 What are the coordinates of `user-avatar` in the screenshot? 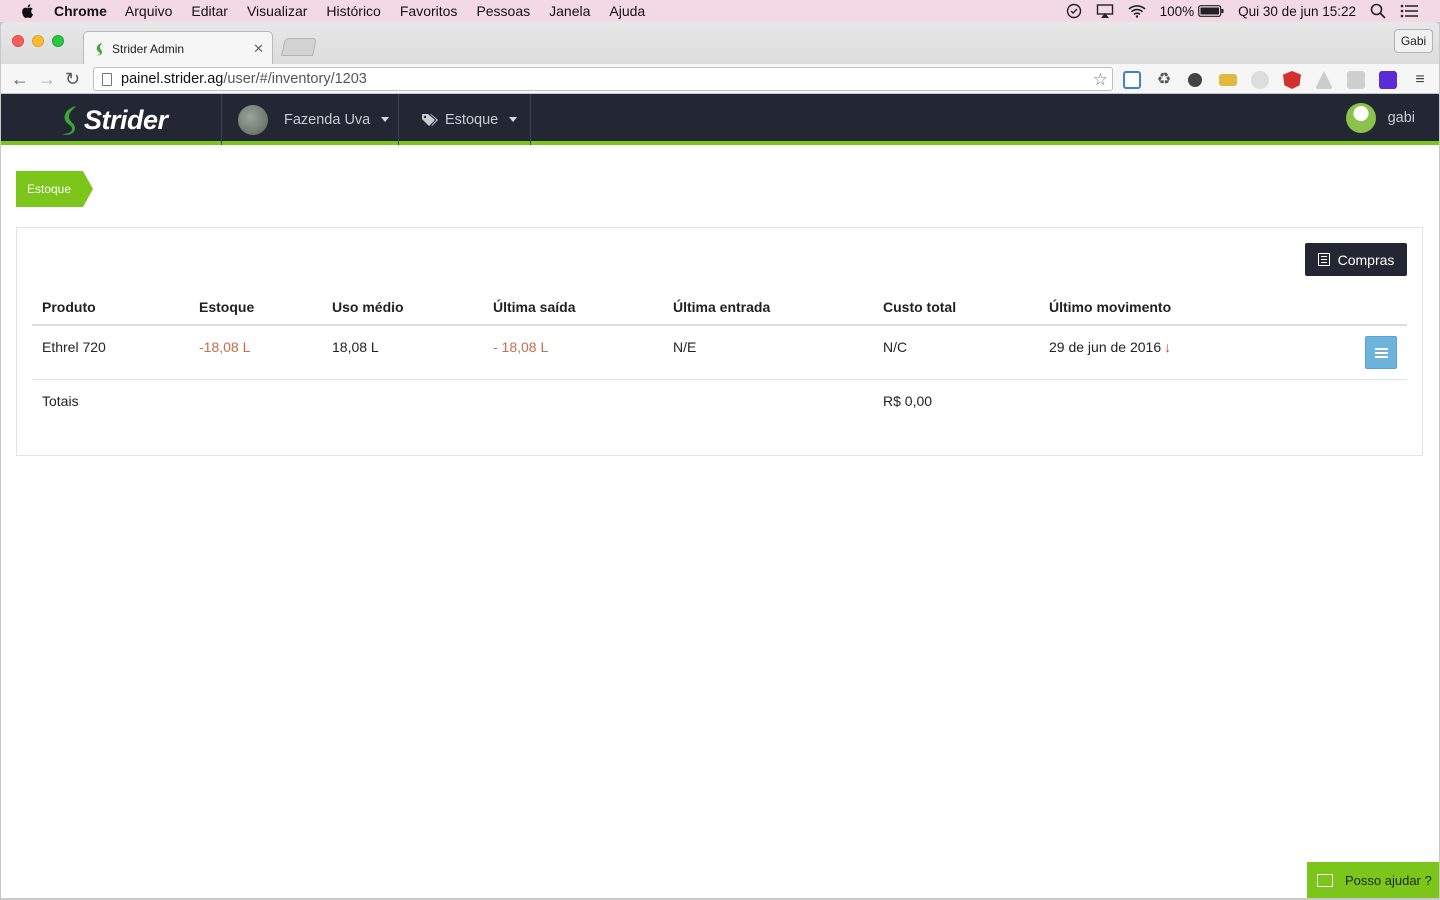 It's located at (1360, 118).